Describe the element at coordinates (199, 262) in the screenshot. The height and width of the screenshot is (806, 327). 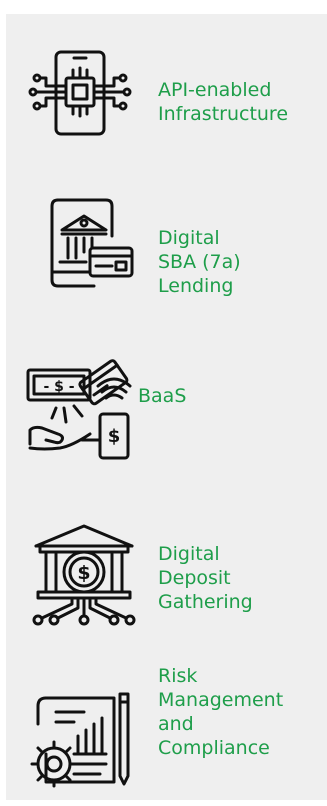
I see `feature-label: Digital SBA (7a) Lending` at that location.